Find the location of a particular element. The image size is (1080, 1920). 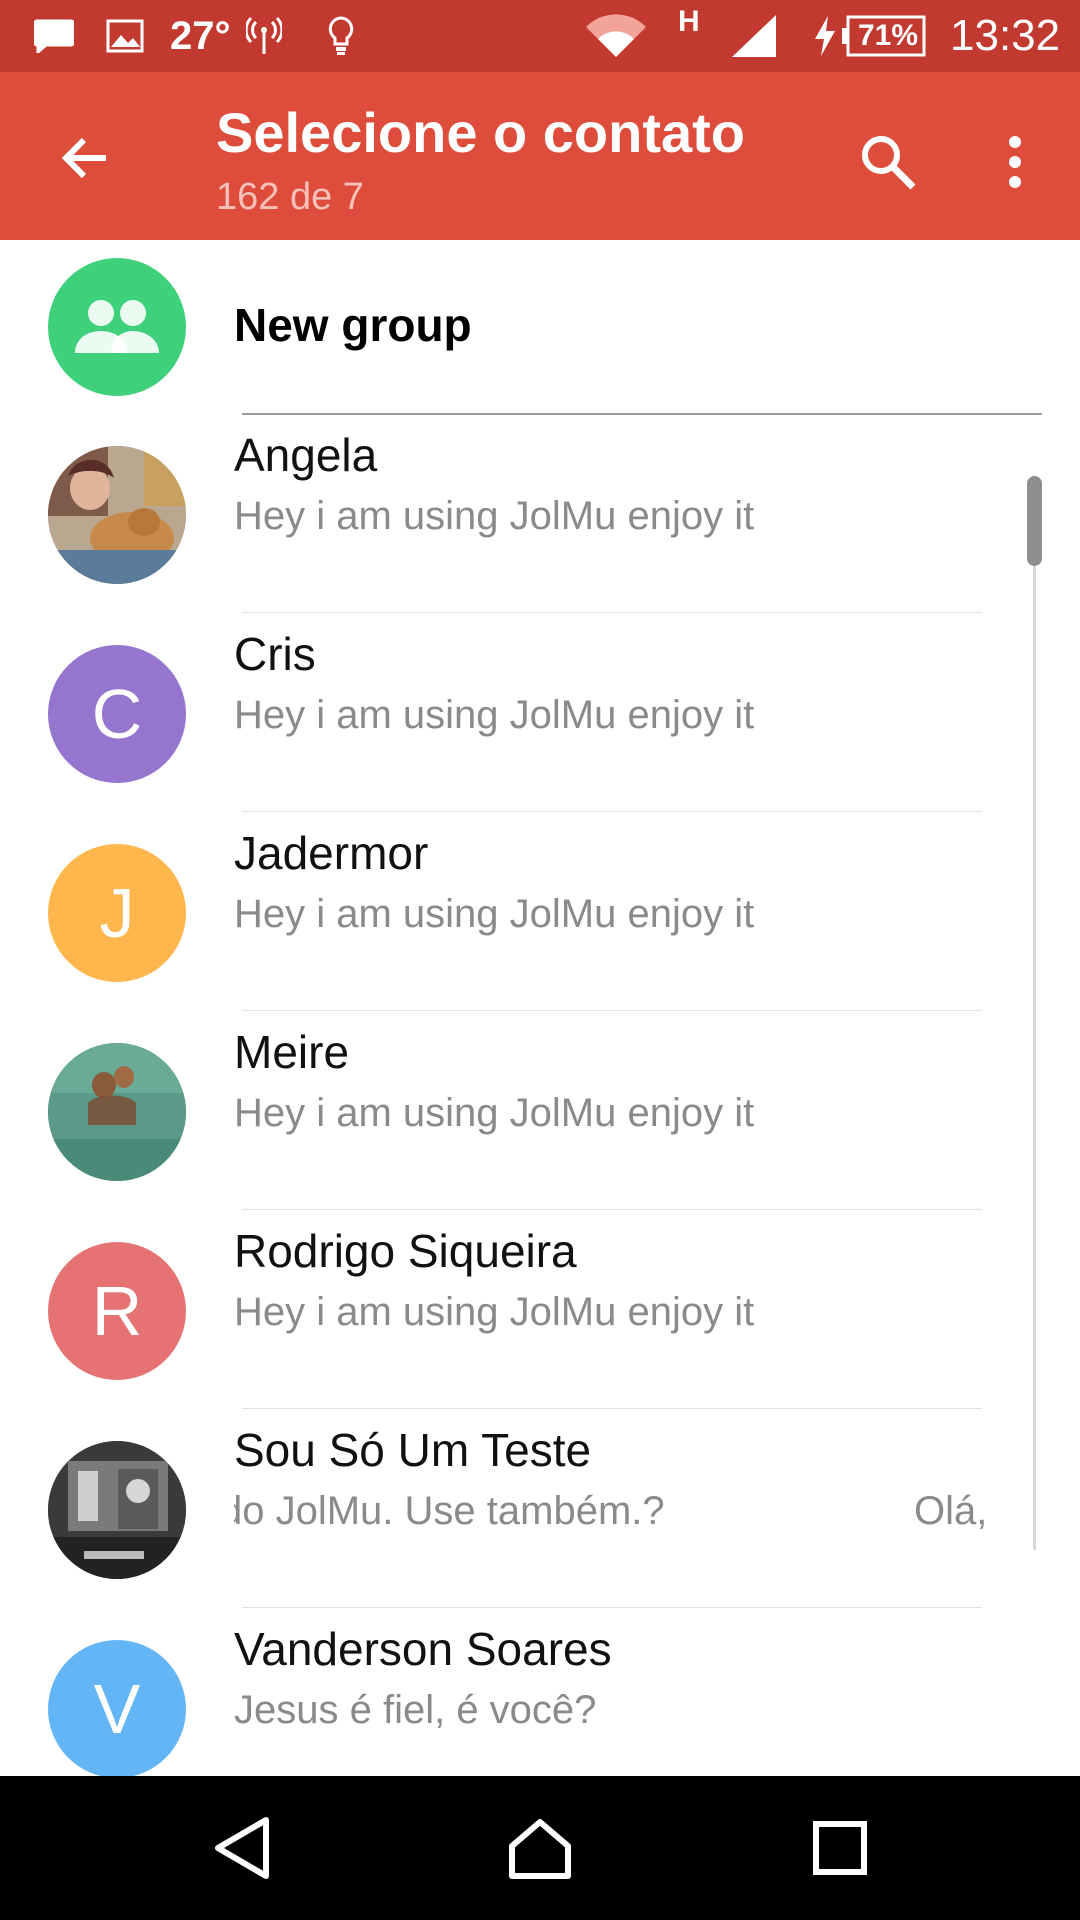

search-icon is located at coordinates (888, 162).